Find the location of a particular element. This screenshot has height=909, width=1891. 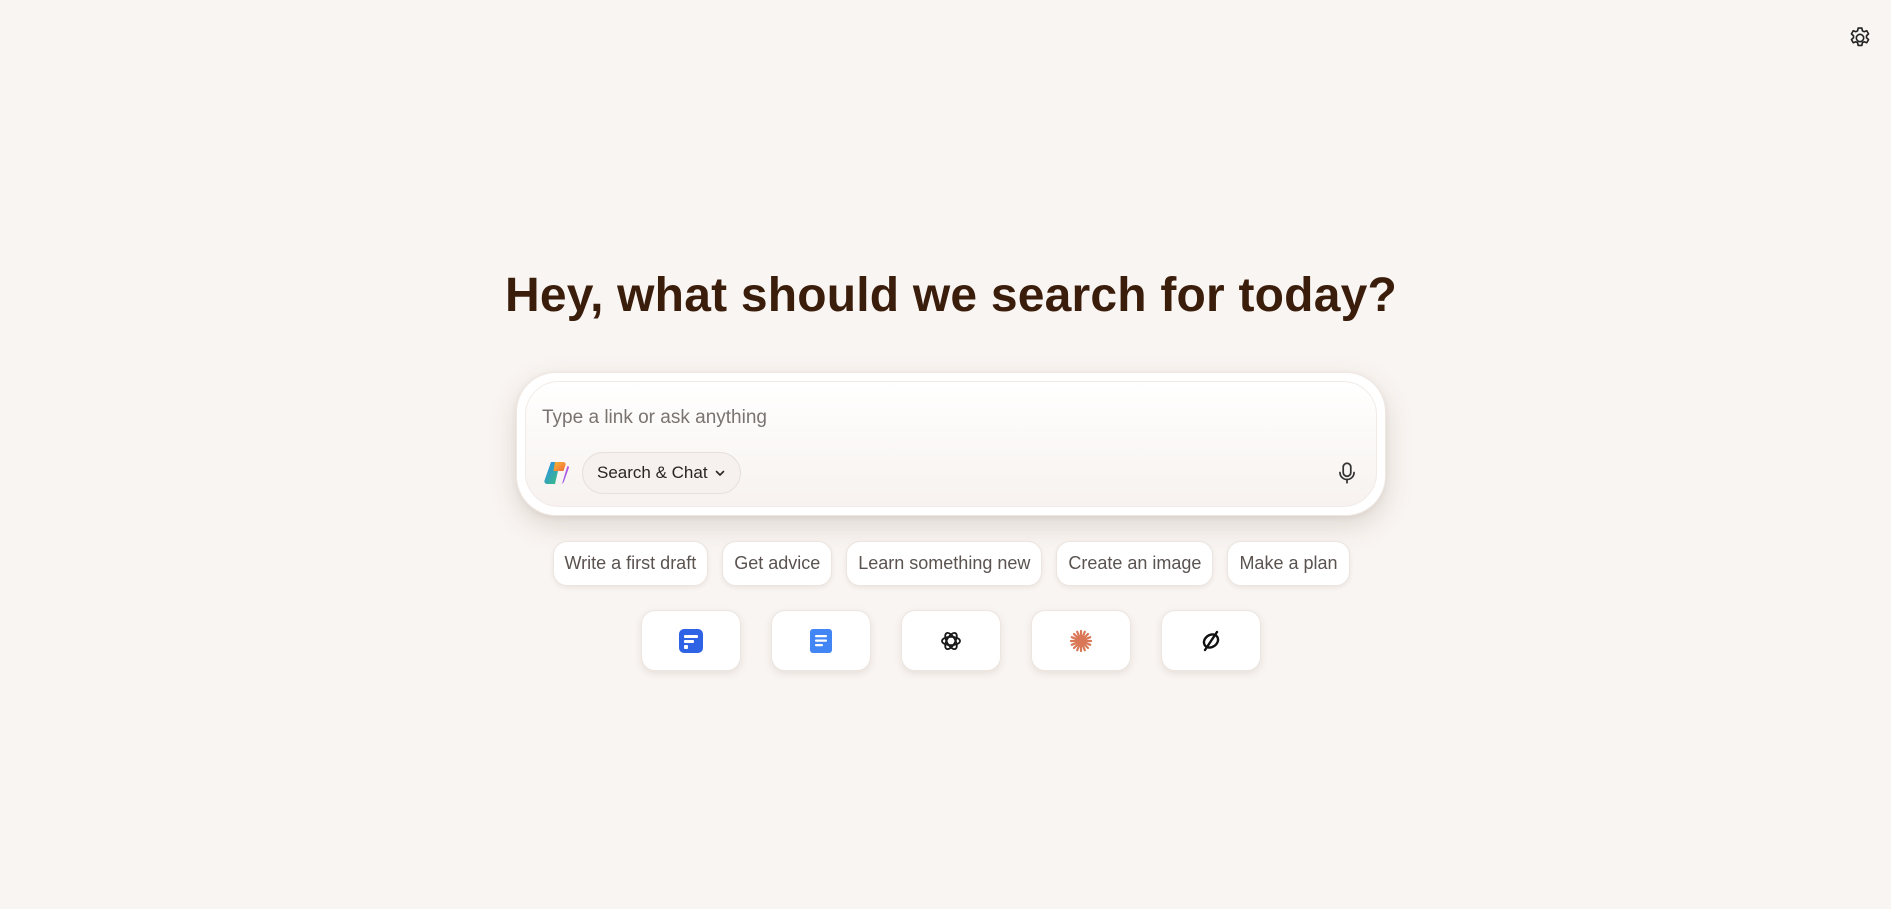

app-shortcut-claude is located at coordinates (1081, 640).